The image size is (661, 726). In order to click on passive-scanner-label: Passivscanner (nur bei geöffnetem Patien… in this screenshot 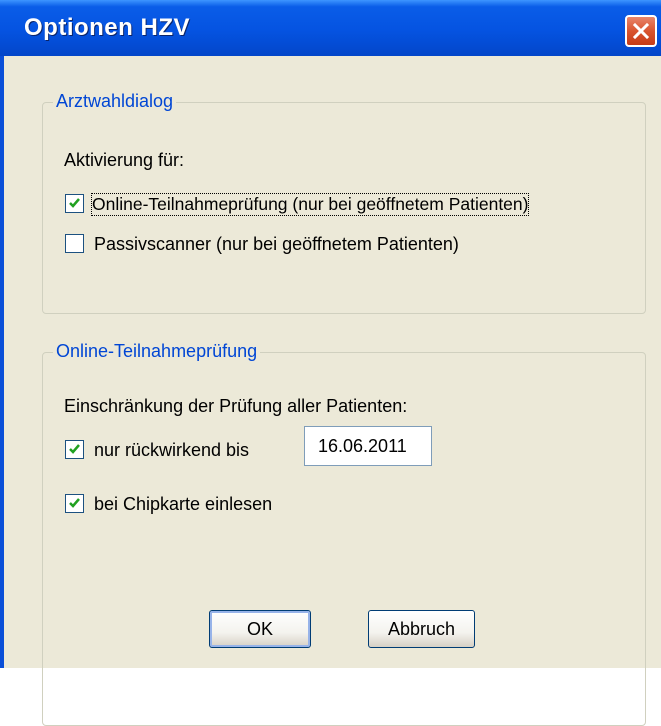, I will do `click(276, 244)`.